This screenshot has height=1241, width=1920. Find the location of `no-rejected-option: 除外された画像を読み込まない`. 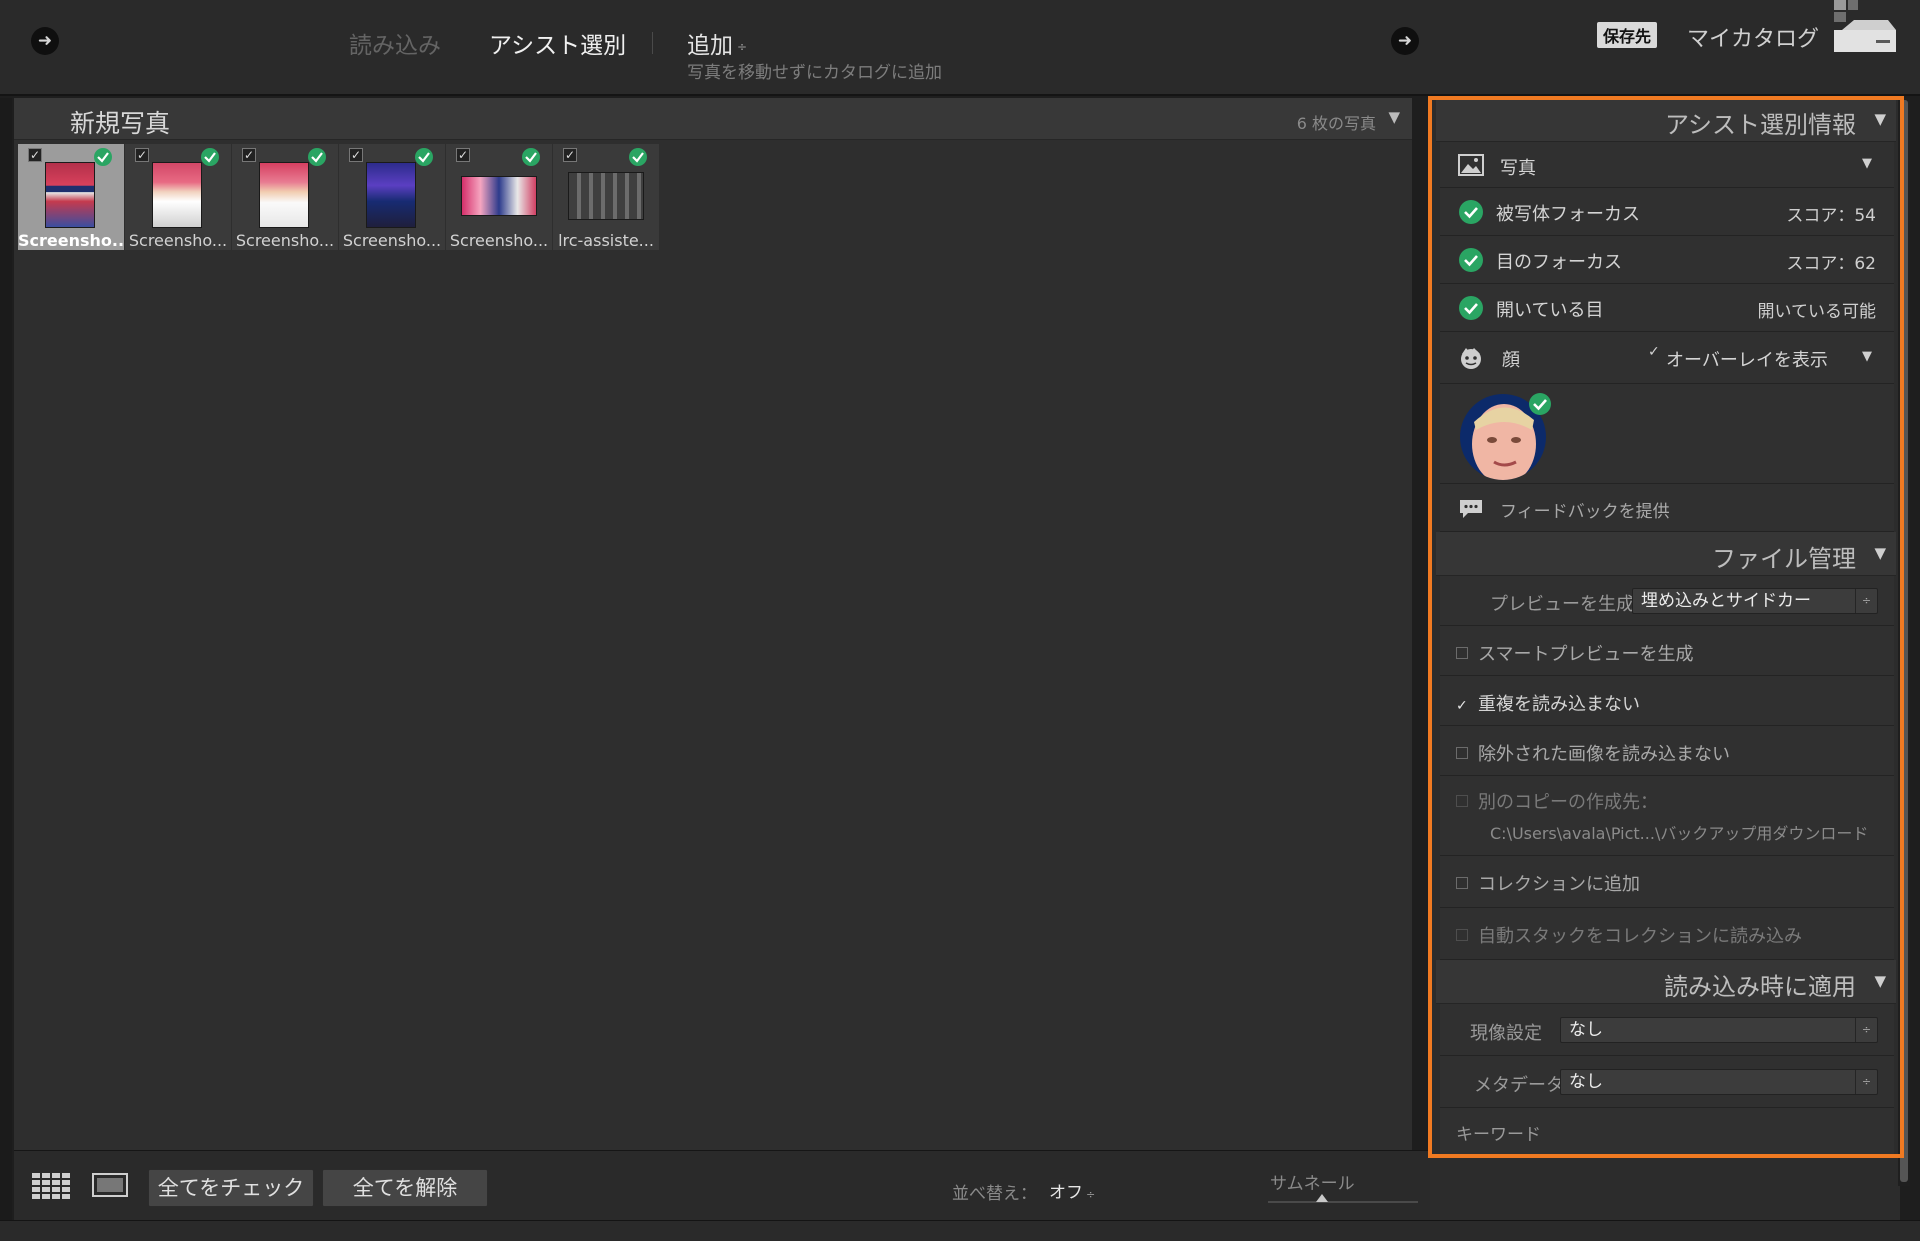

no-rejected-option: 除外された画像を読み込まない is located at coordinates (1593, 753).